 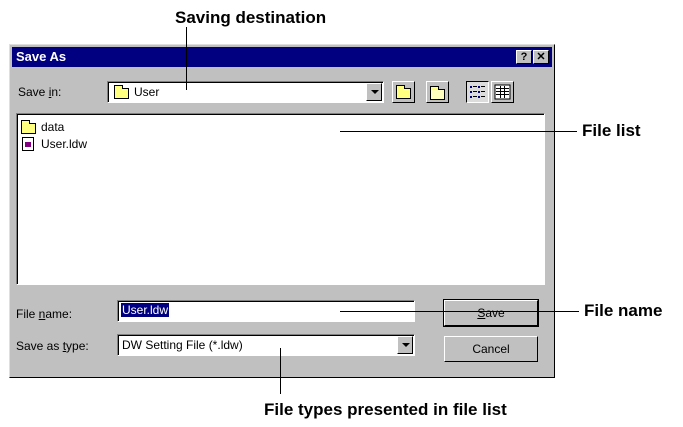 I want to click on callout-file-types: File types presented in file list, so click(x=385, y=409).